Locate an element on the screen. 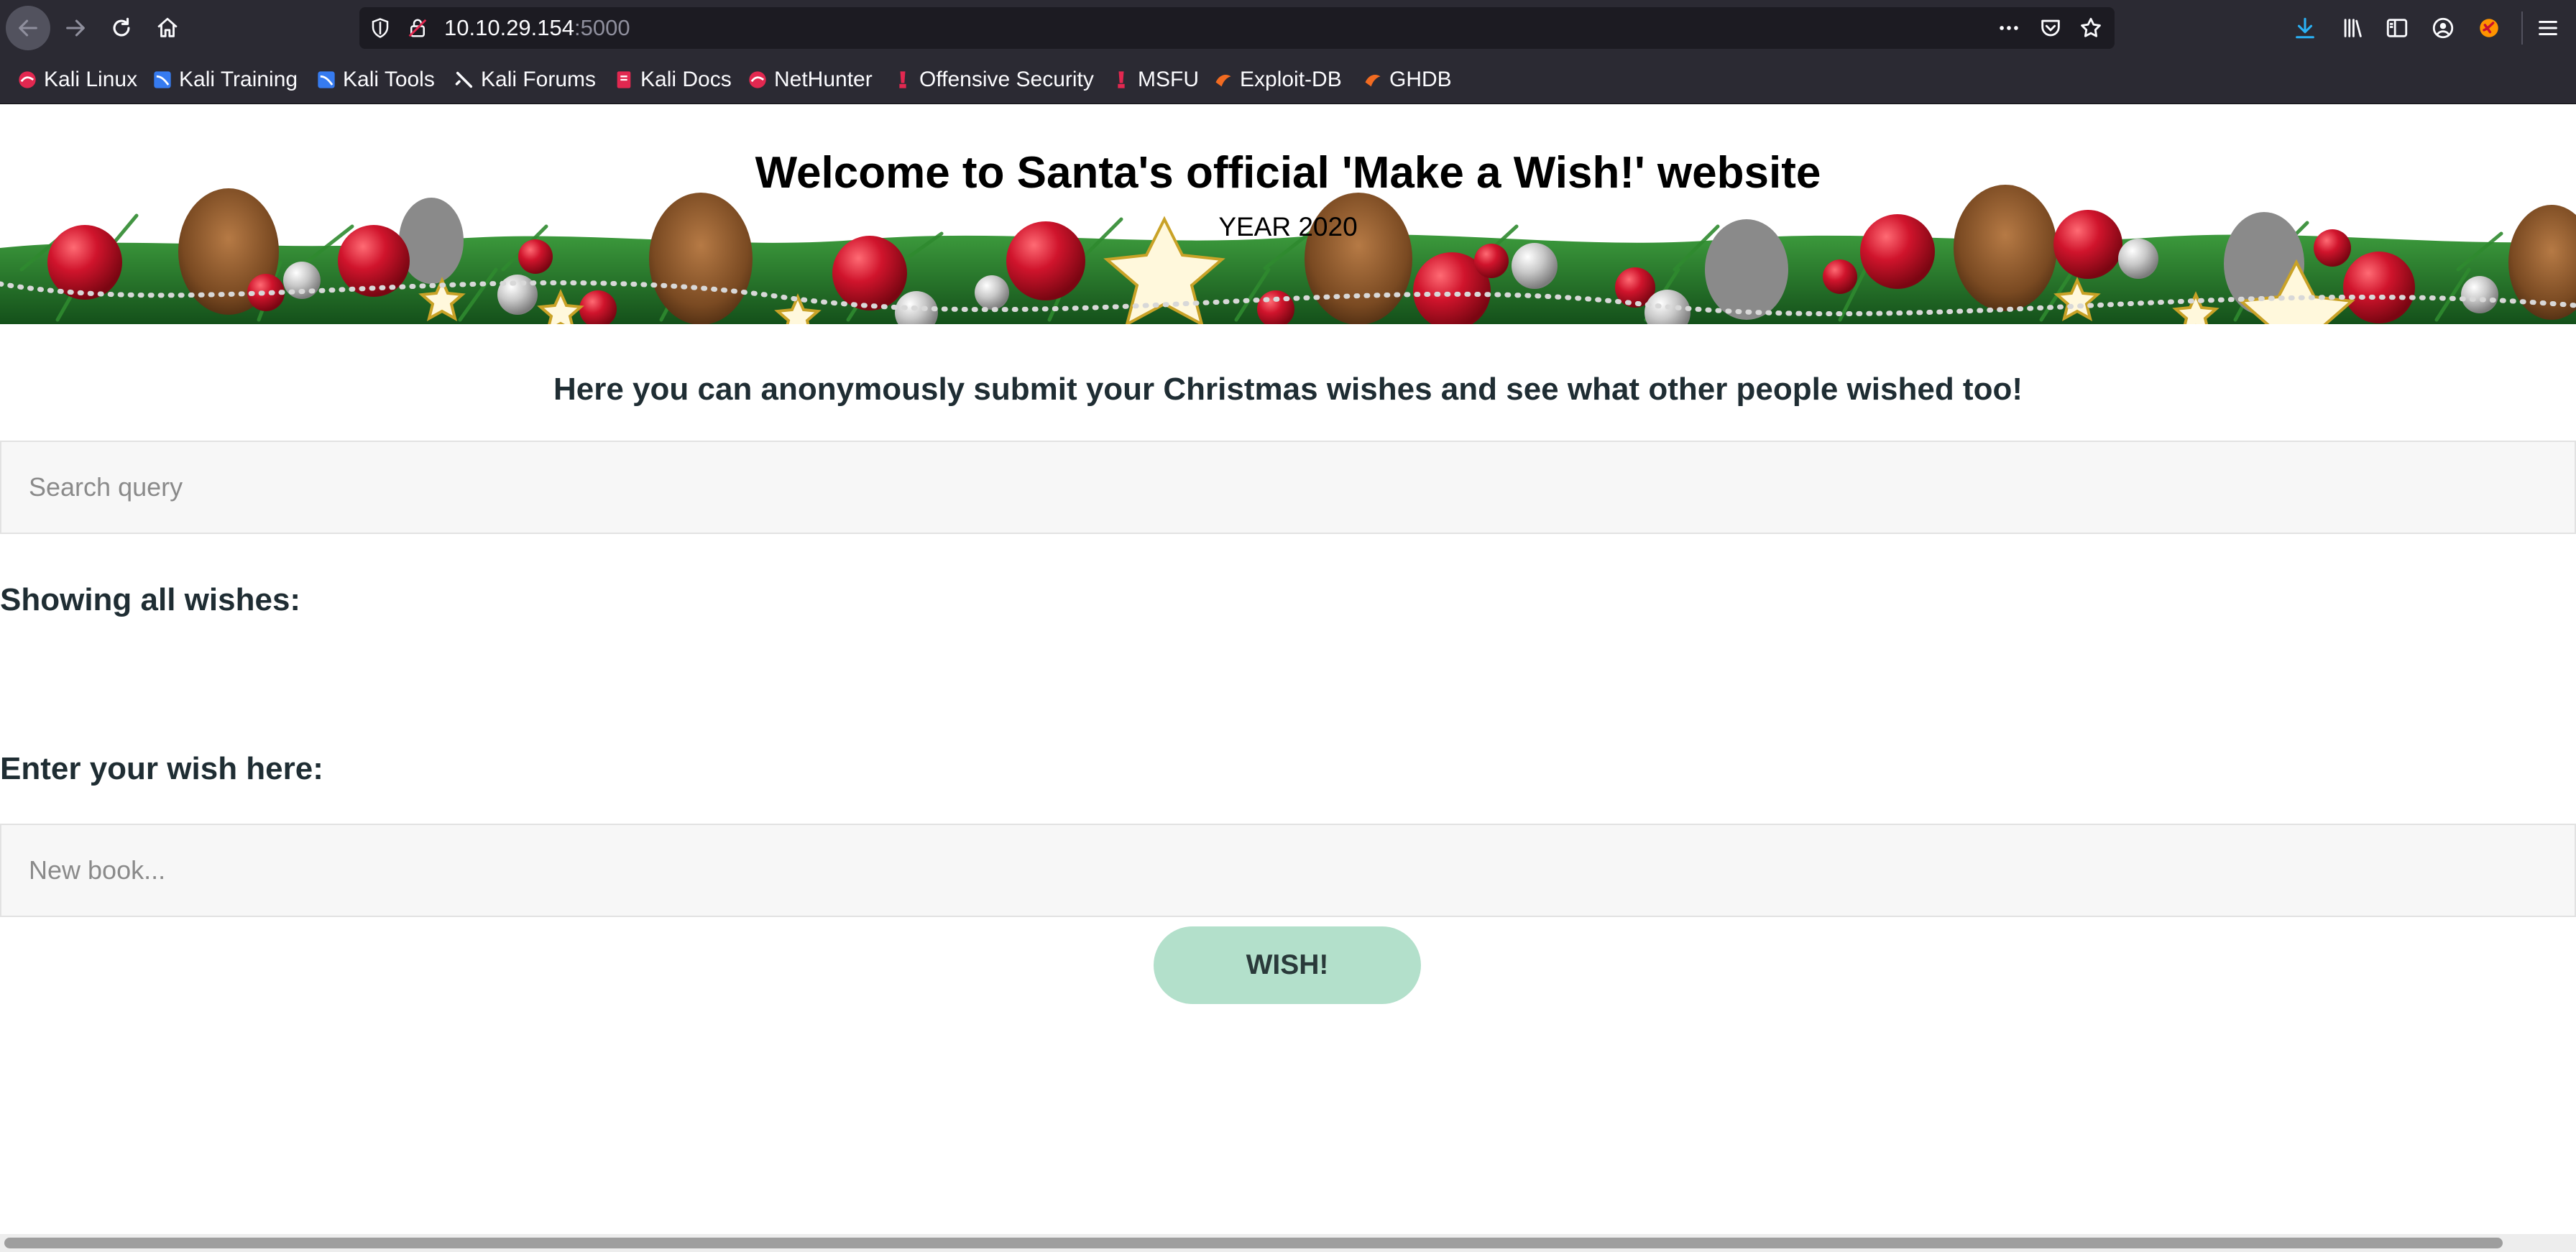 The width and height of the screenshot is (2576, 1252). url-host: 10.10.29.154 is located at coordinates (509, 27).